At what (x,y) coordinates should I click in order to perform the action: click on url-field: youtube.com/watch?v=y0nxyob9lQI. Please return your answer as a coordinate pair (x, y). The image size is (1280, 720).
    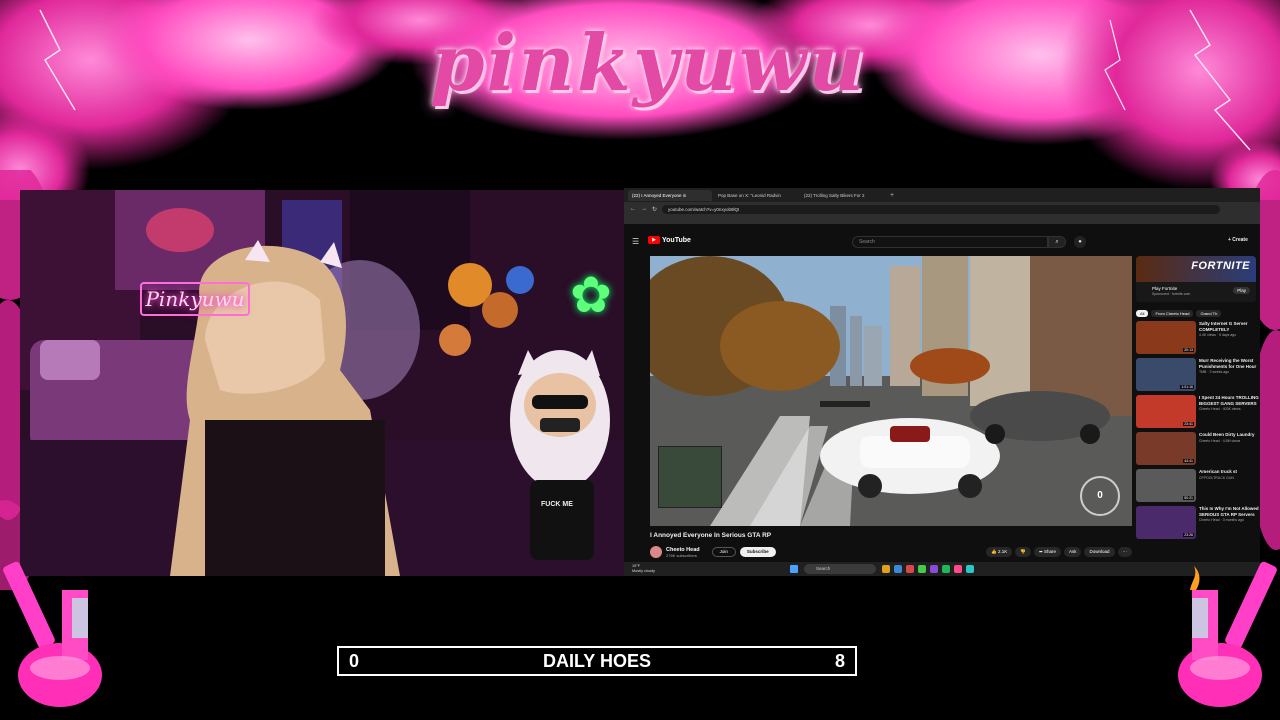
    Looking at the image, I should click on (941, 209).